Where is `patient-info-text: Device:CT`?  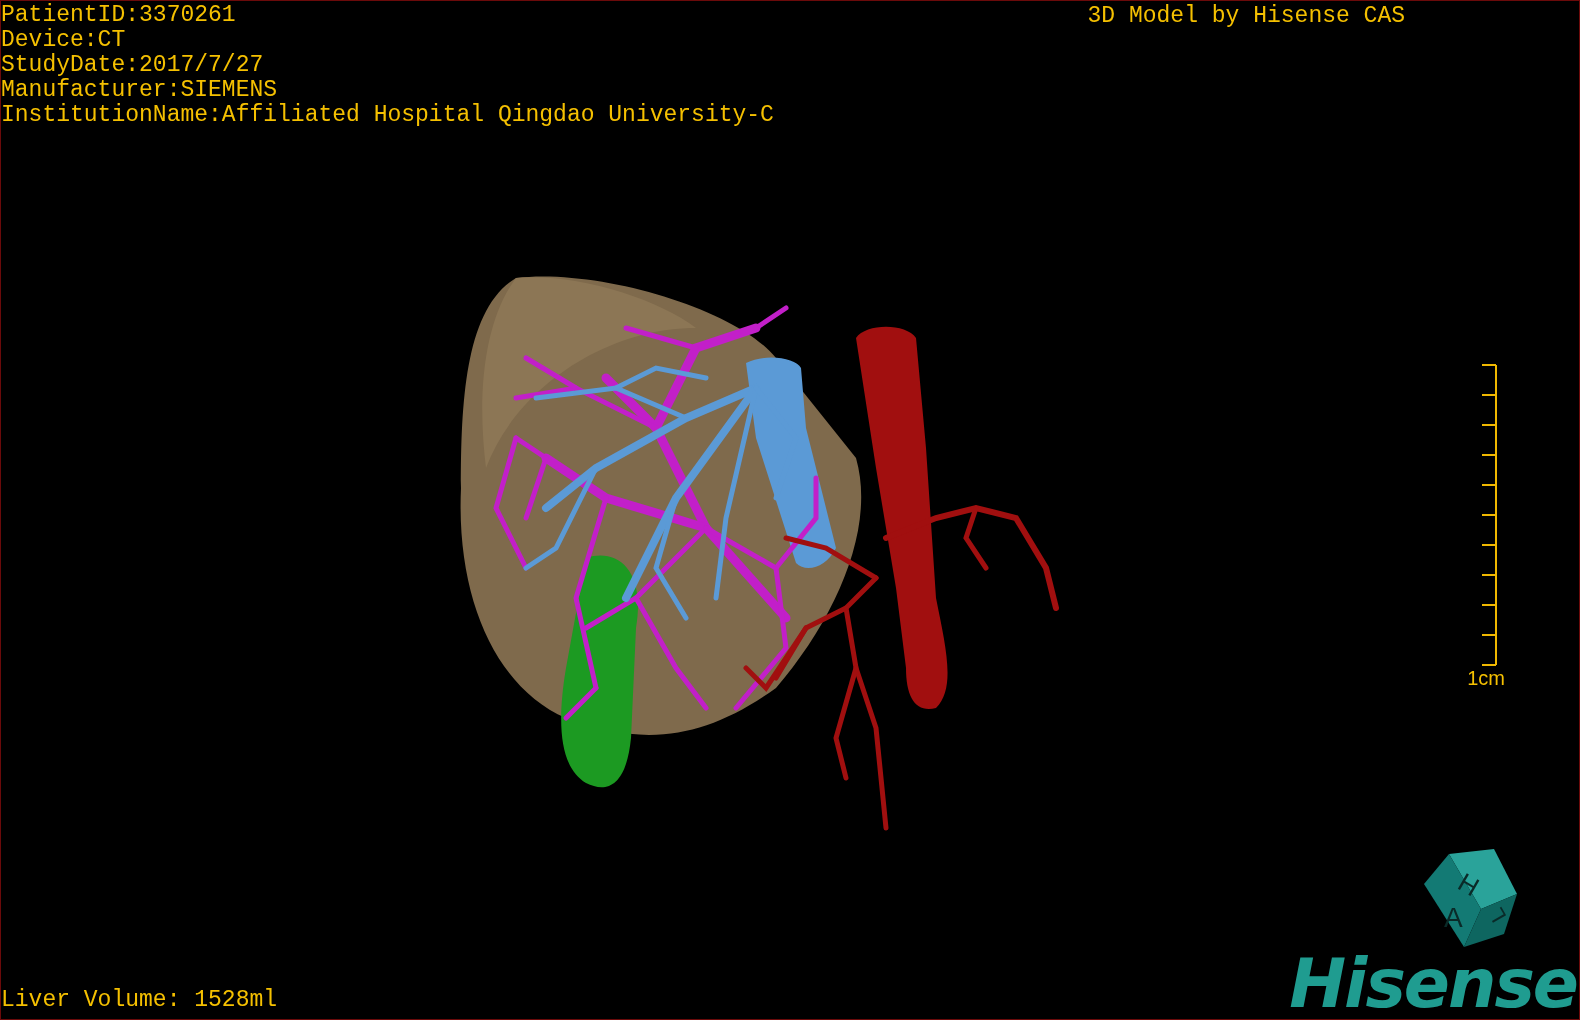 patient-info-text: Device:CT is located at coordinates (64, 40).